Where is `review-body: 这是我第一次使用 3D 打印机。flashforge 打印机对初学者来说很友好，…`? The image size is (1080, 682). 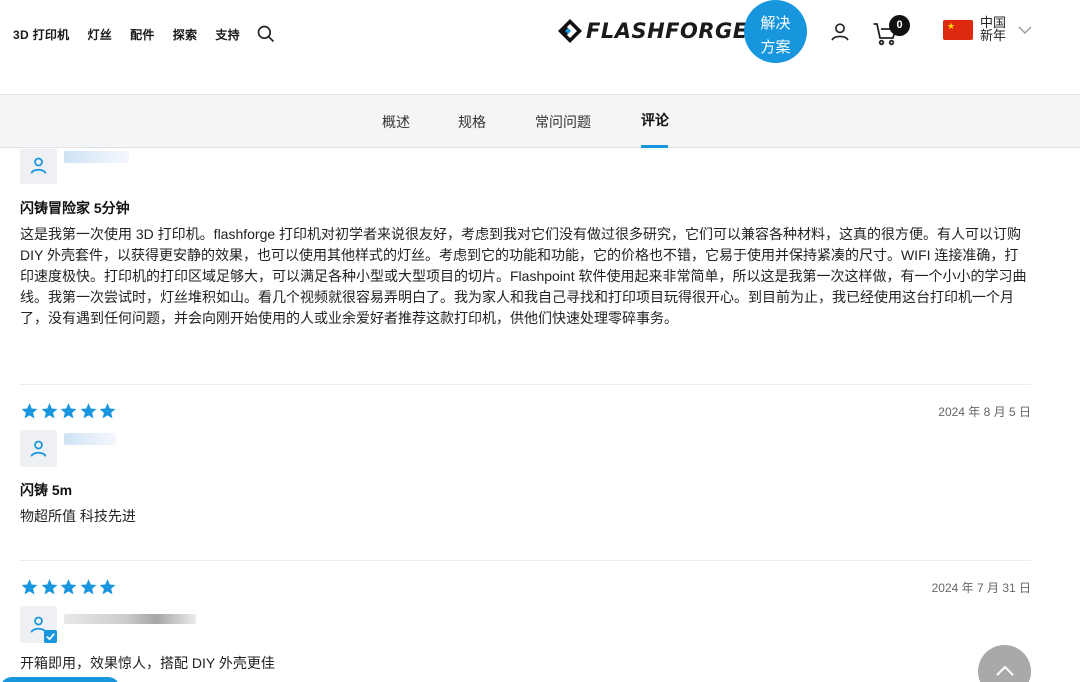 review-body: 这是我第一次使用 3D 打印机。flashforge 打印机对初学者来说很友好，… is located at coordinates (523, 276).